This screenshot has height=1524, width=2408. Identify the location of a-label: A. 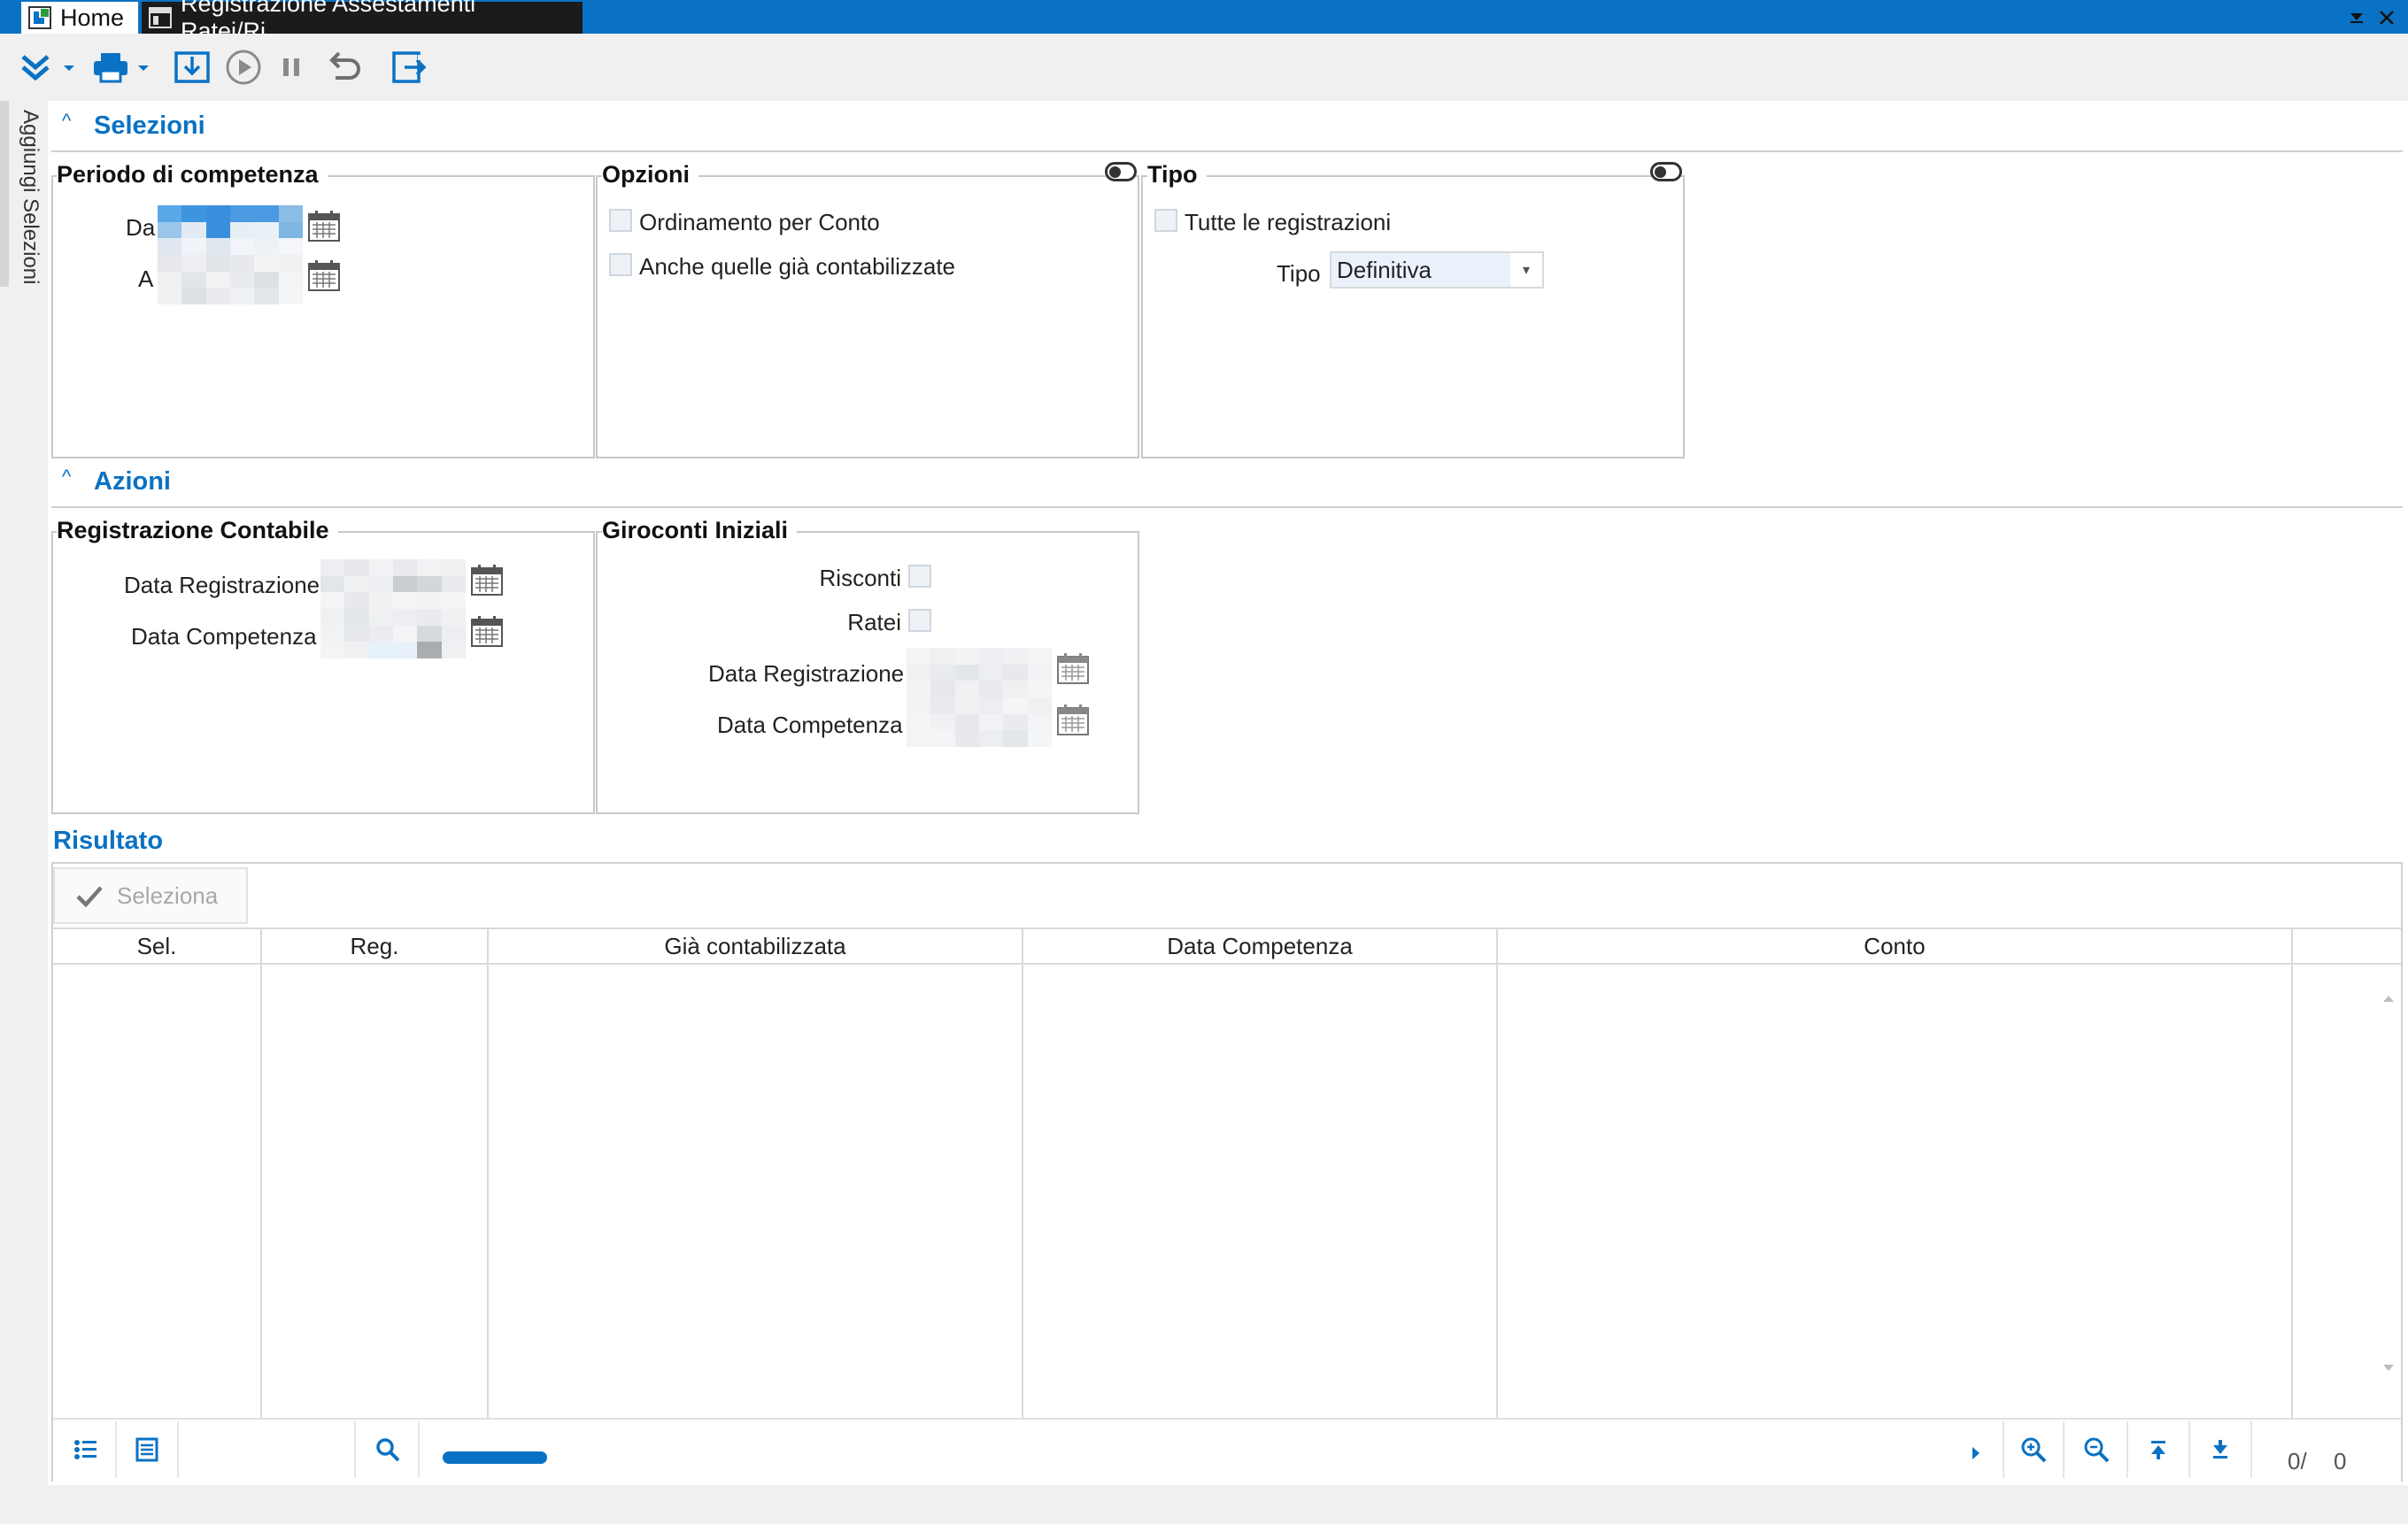
(146, 279).